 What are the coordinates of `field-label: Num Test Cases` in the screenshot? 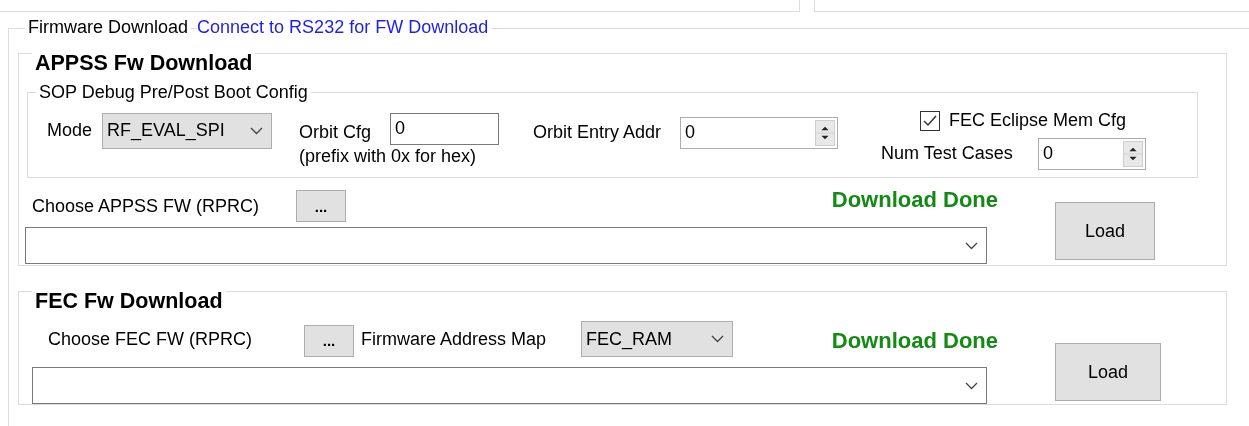 It's located at (947, 153).